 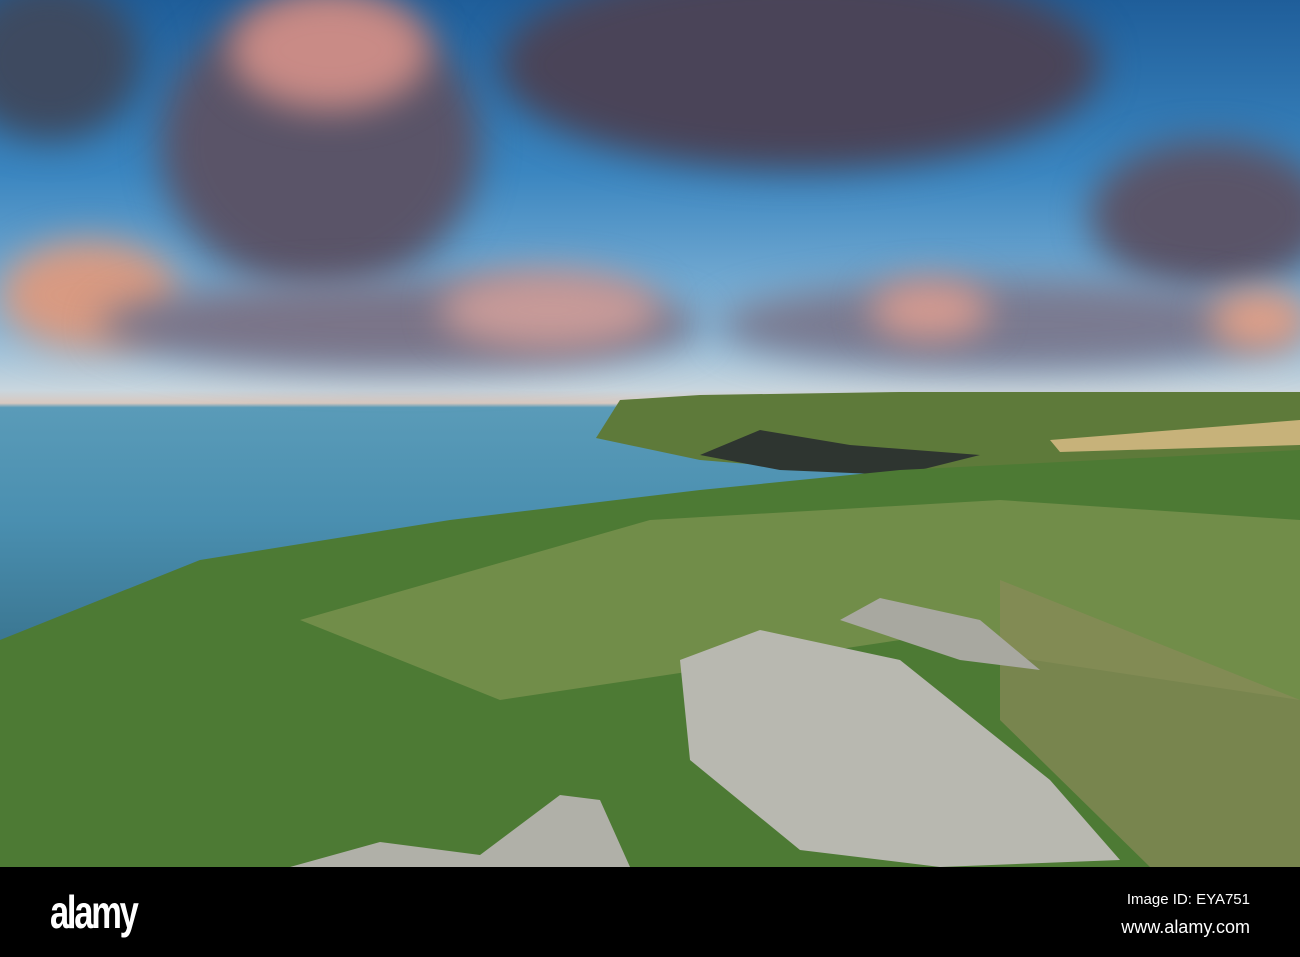 I want to click on alamy-logo: alamy, so click(x=94, y=912).